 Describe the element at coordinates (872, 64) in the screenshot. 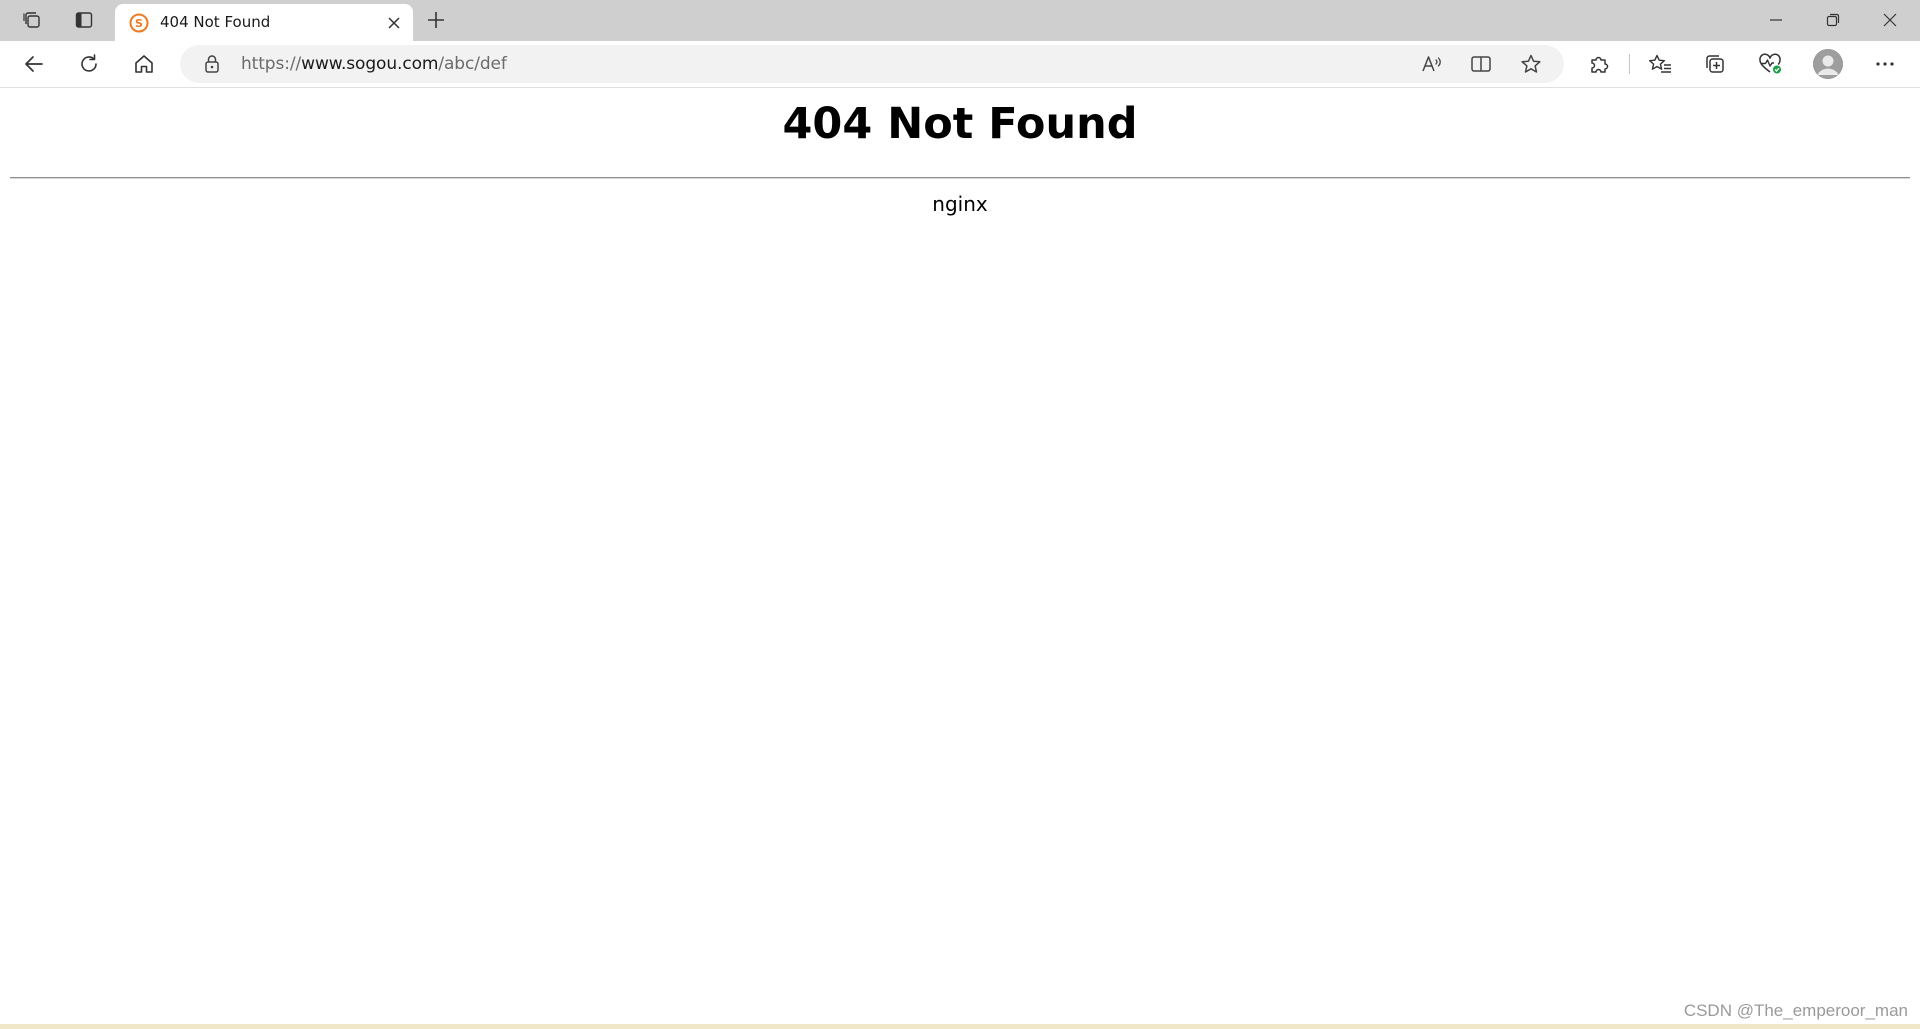

I see `address-bar: https://www.sogou.com/abc/def` at that location.